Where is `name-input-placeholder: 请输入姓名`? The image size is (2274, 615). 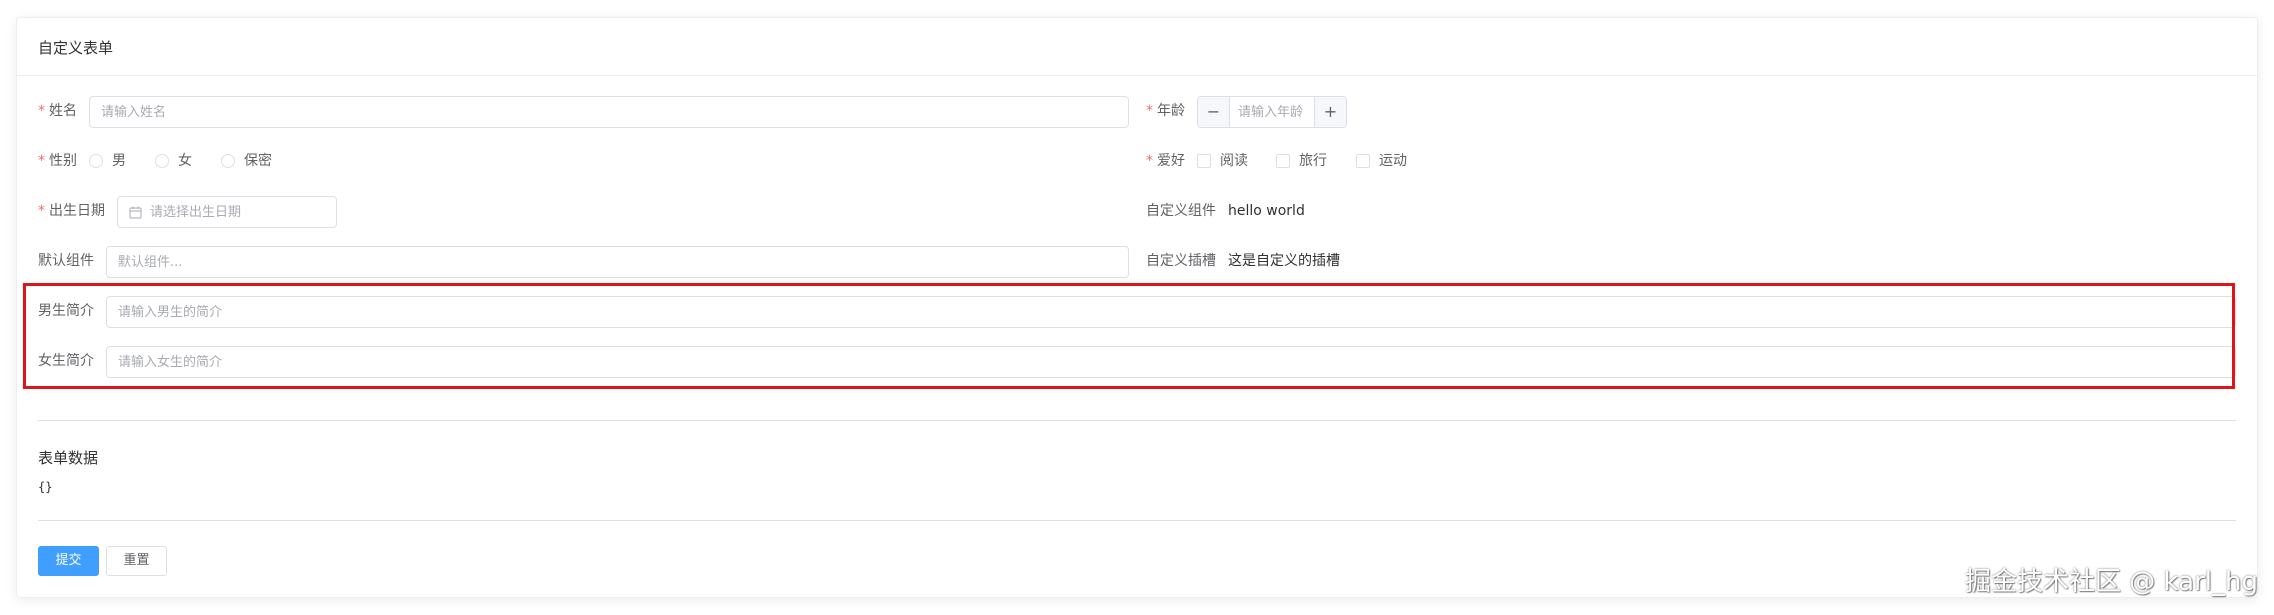
name-input-placeholder: 请输入姓名 is located at coordinates (134, 112).